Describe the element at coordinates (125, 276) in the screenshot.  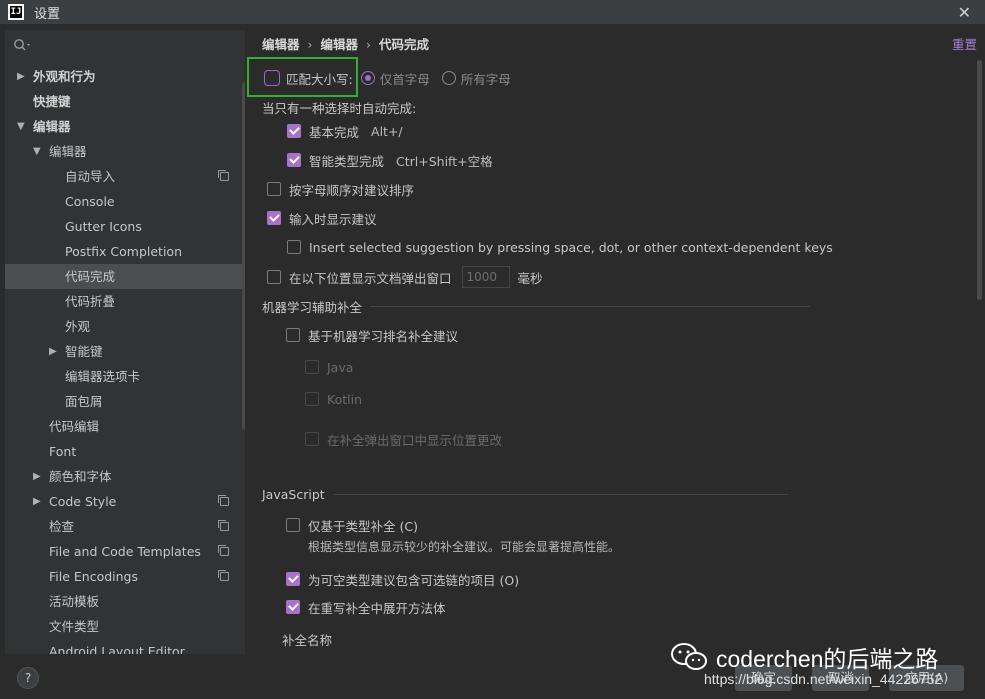
I see `sidebar-item: 代码完成` at that location.